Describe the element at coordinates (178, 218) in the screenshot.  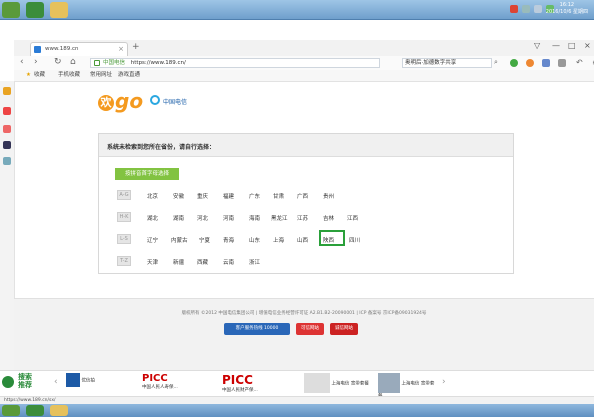
I see `city-hunan: 湖南` at that location.